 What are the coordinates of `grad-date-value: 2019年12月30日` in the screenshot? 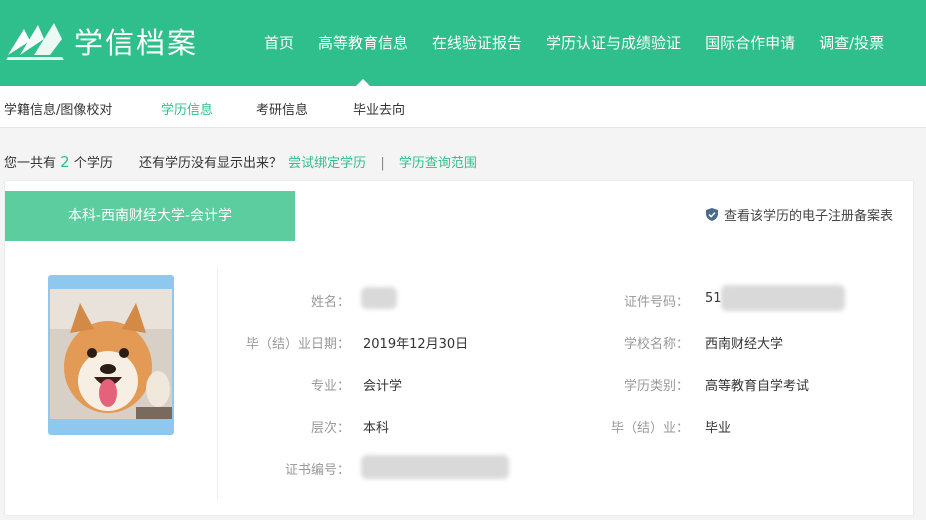 It's located at (416, 344).